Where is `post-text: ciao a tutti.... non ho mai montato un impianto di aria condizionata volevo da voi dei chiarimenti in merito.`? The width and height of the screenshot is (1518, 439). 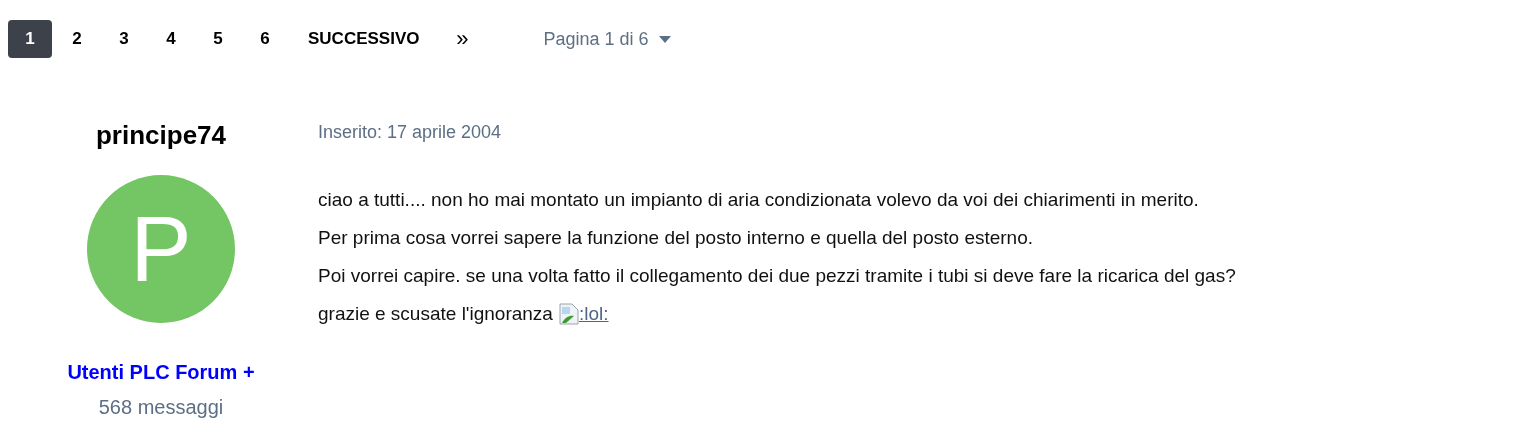
post-text: ciao a tutti.... non ho mai montato un impianto di aria condizionata volevo da voi dei chiarimenti in merito. is located at coordinates (759, 200).